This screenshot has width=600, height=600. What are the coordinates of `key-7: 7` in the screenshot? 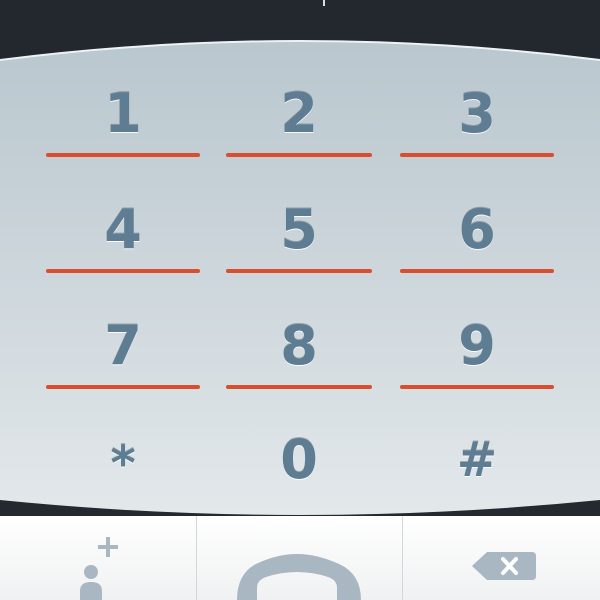 It's located at (123, 352).